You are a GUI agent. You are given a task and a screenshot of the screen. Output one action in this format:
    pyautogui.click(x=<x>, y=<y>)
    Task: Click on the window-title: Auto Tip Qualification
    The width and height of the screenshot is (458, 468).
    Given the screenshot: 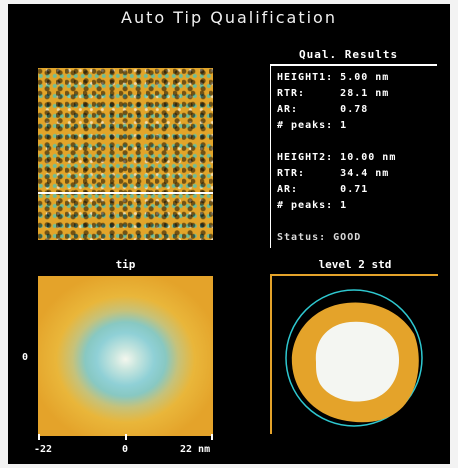 What is the action you would take?
    pyautogui.click(x=229, y=17)
    